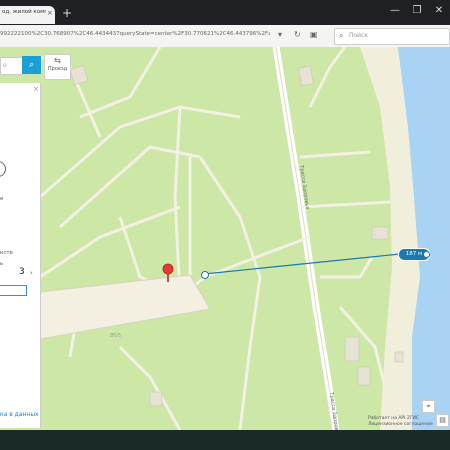 This screenshot has width=450, height=450. Describe the element at coordinates (36, 89) in the screenshot. I see `panel-close-icon: ×` at that location.